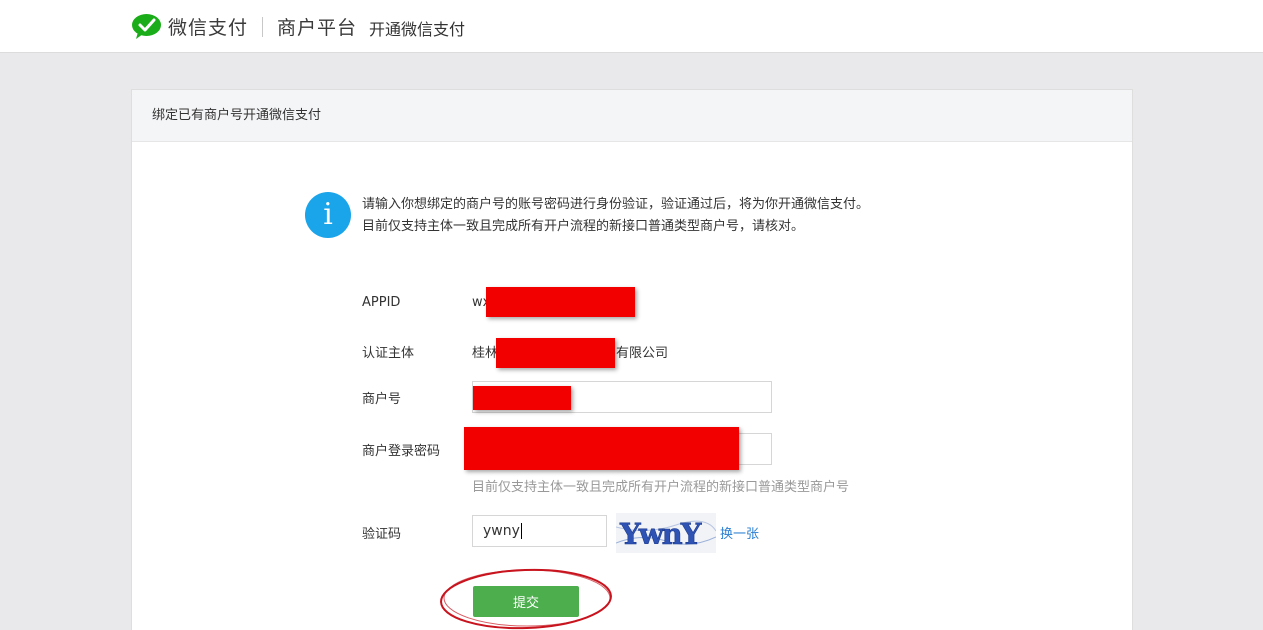  Describe the element at coordinates (388, 353) in the screenshot. I see `entity-label: 认证主体` at that location.